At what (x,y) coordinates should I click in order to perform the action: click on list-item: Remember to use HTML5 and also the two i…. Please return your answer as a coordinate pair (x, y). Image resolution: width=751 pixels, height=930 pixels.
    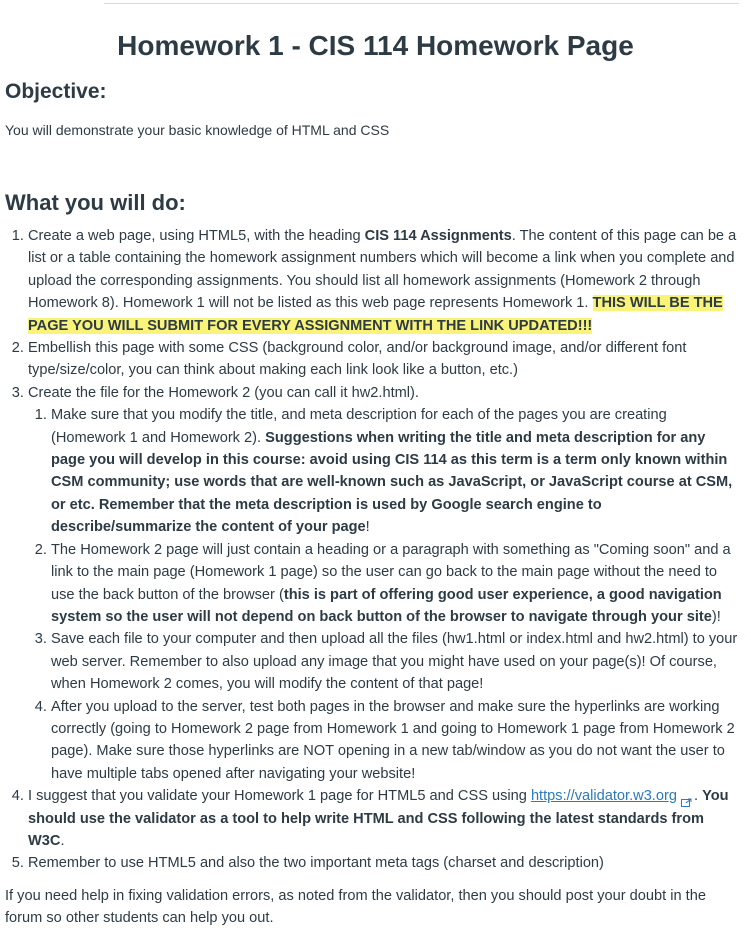
    Looking at the image, I should click on (385, 863).